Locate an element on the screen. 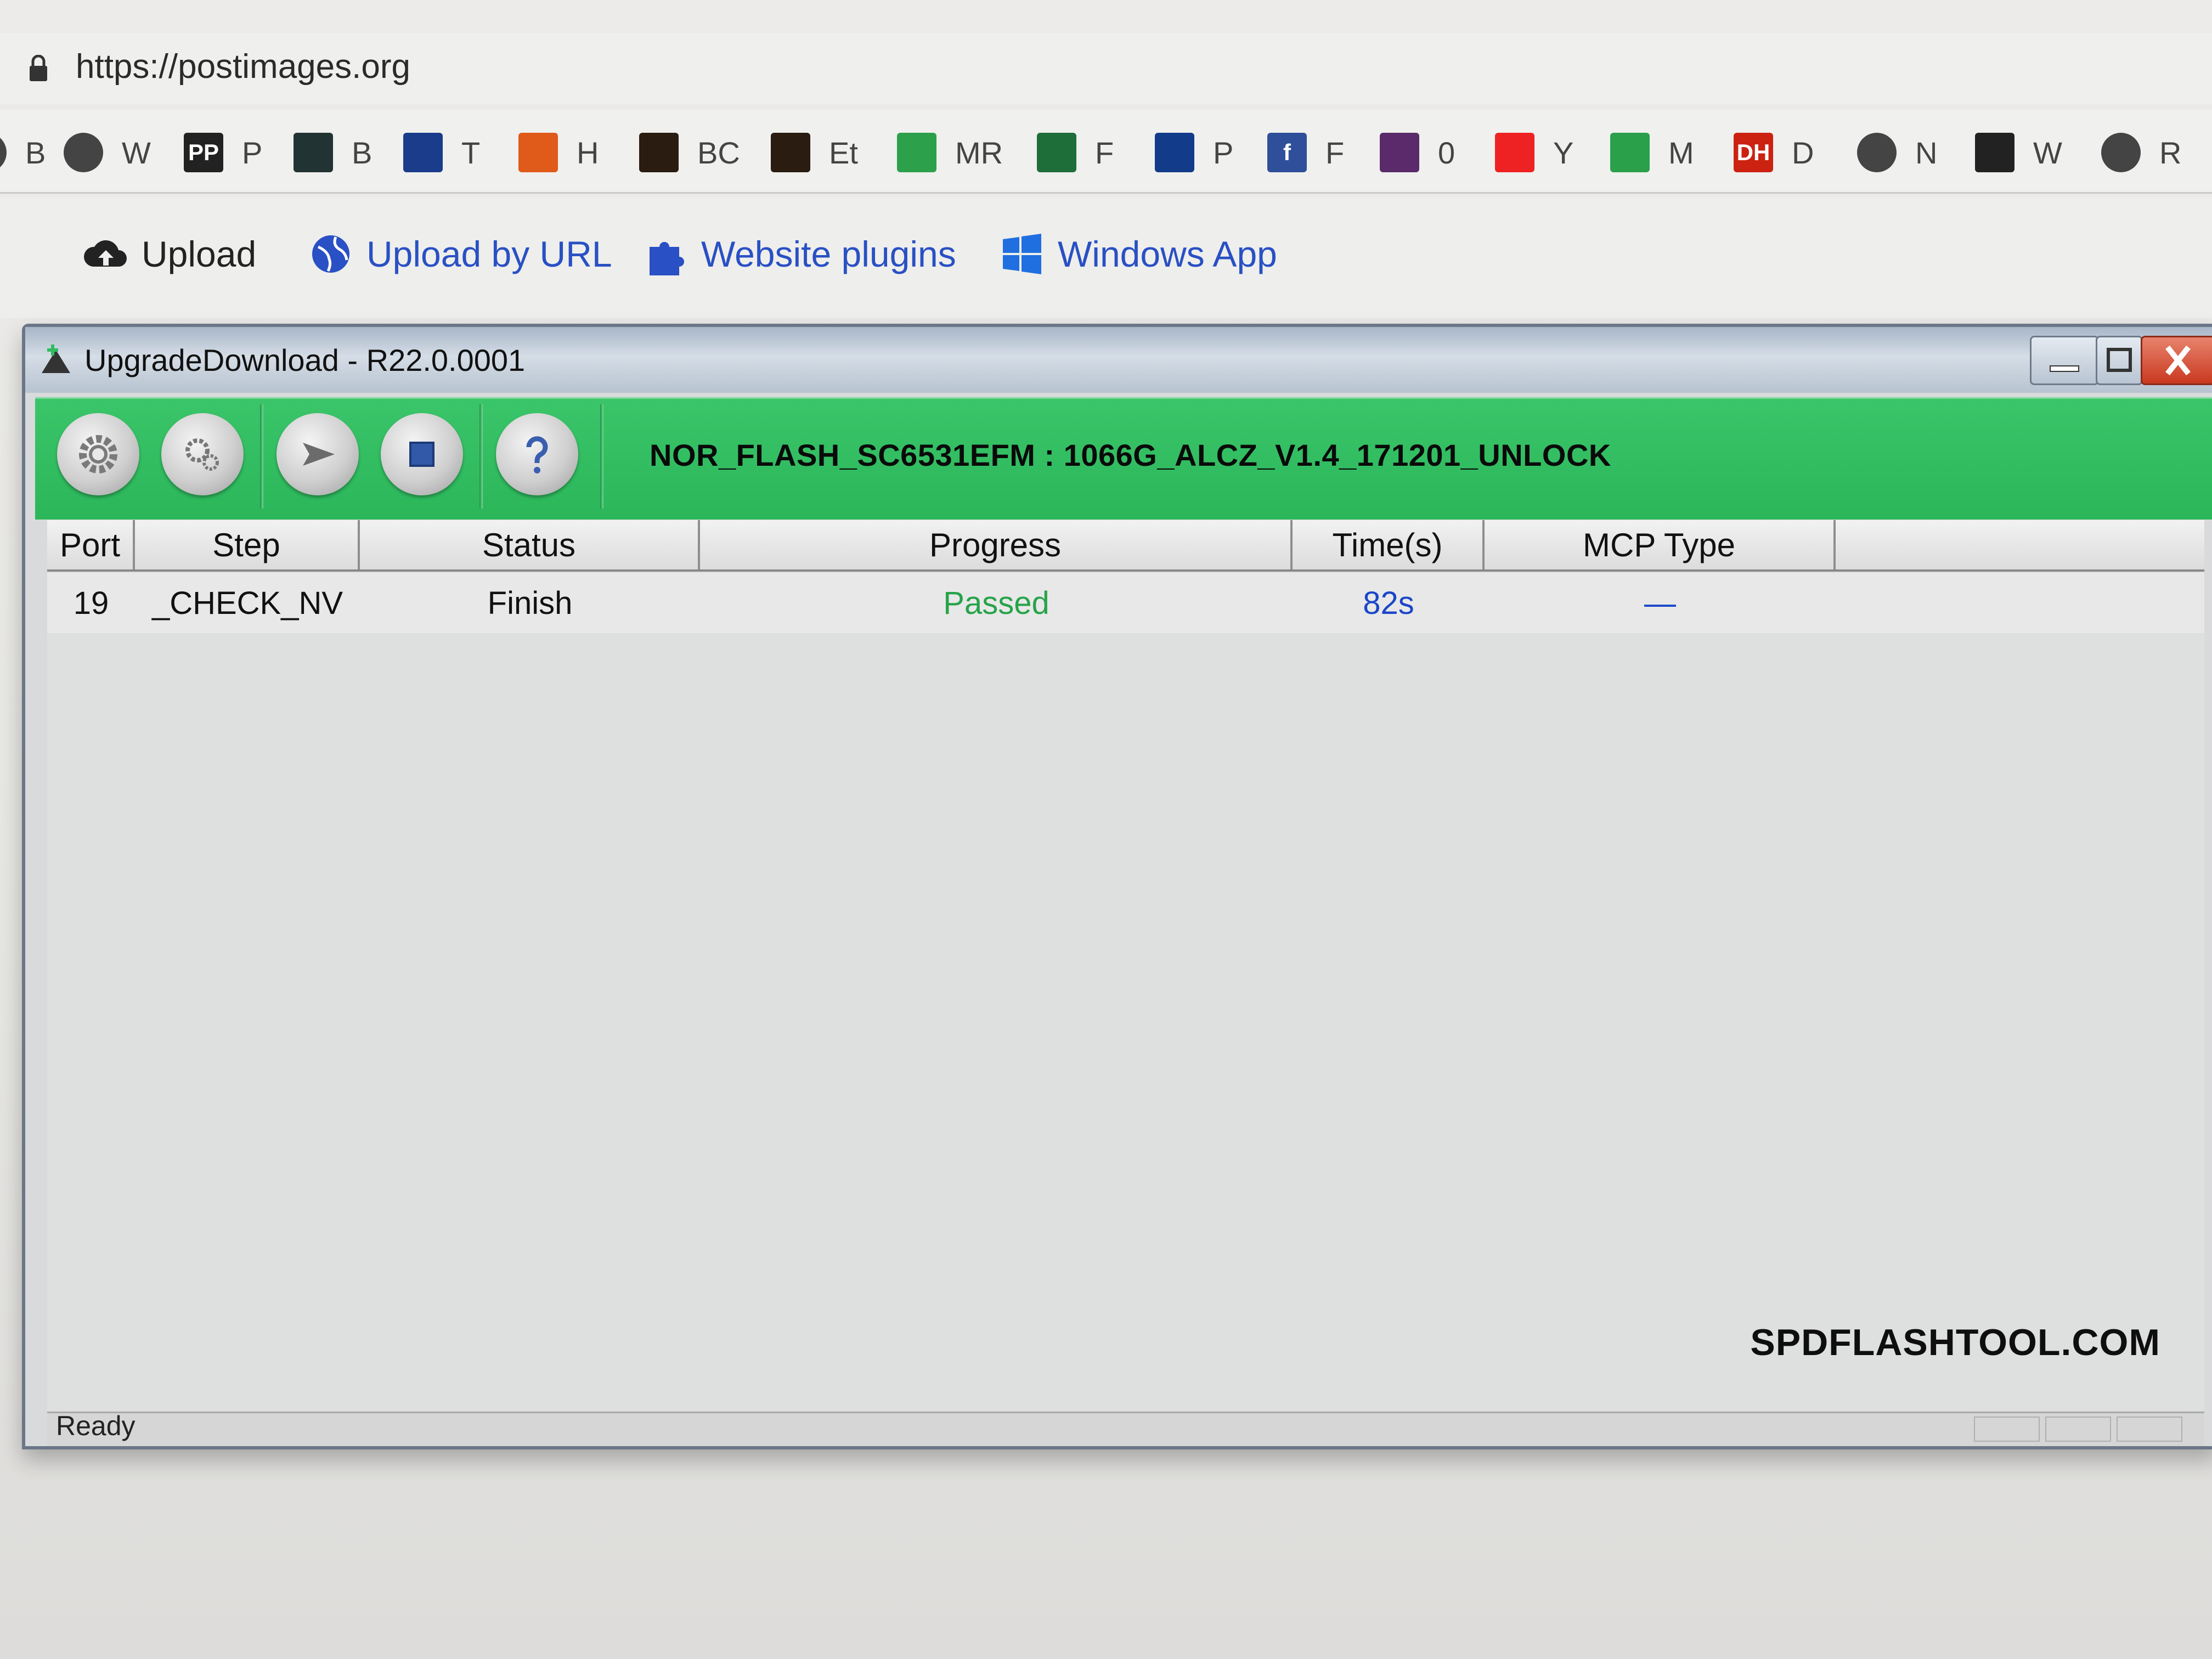 This screenshot has width=2212, height=1659. column-header-progress: Progress is located at coordinates (997, 544).